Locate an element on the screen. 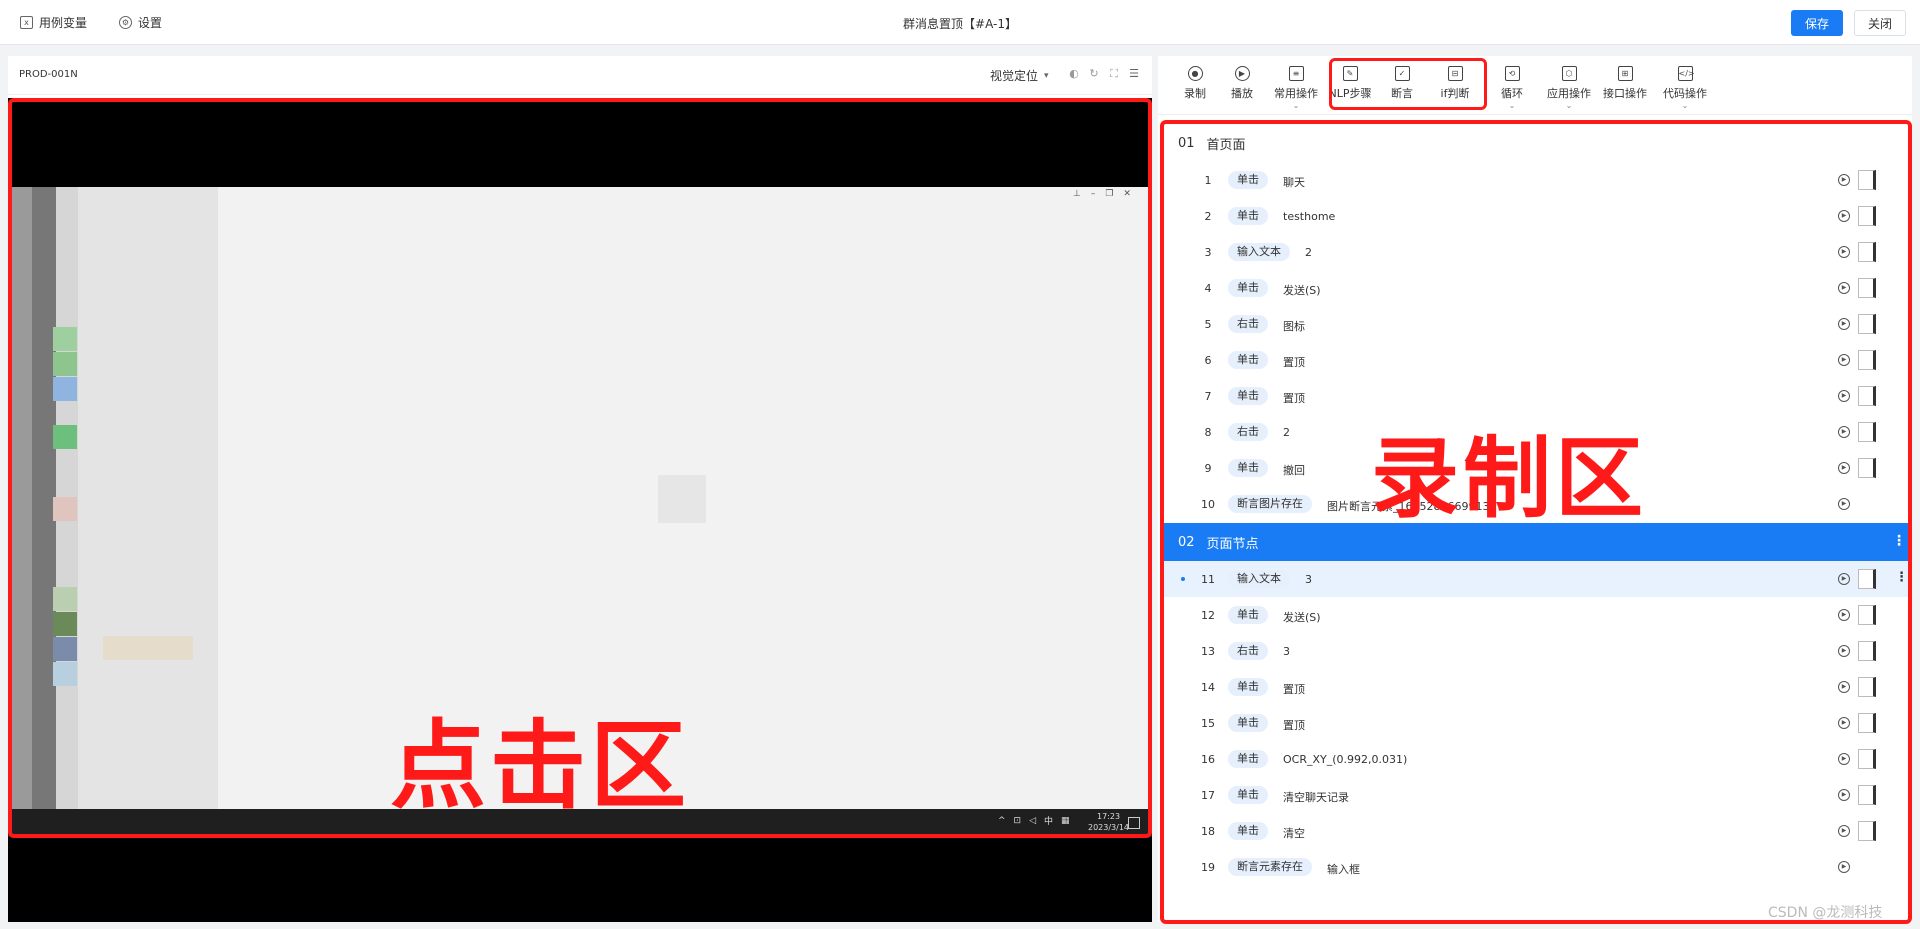 This screenshot has height=929, width=1920. refresh-icon: ↻ is located at coordinates (1094, 74).